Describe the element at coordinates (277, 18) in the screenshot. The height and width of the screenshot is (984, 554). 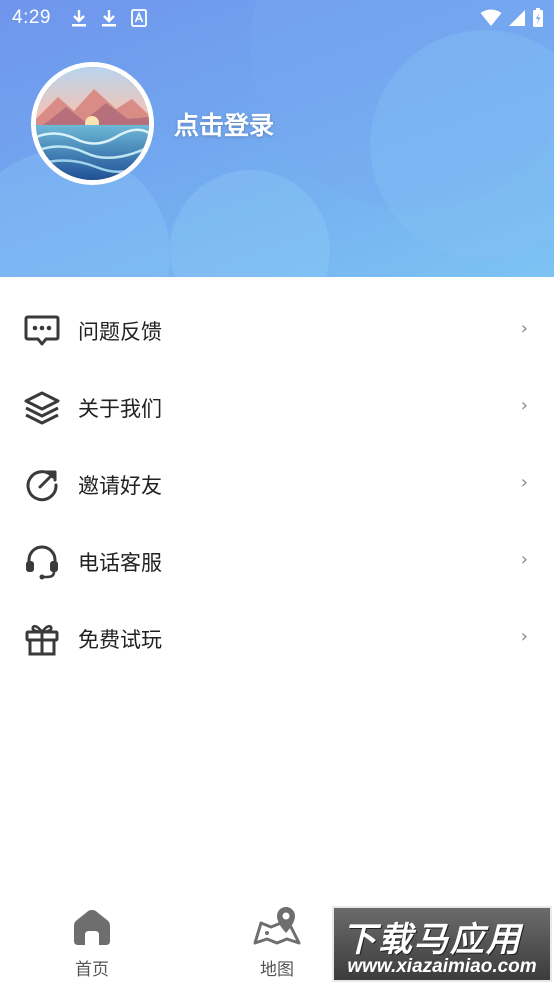
I see `status-bar: 4:29` at that location.